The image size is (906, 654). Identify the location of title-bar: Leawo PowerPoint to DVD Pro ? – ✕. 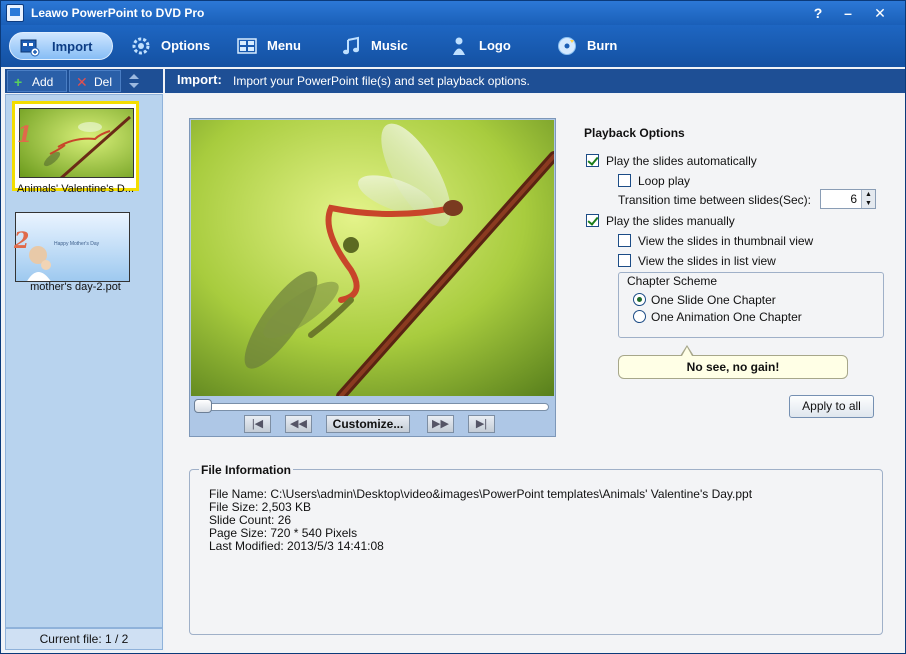
(453, 13).